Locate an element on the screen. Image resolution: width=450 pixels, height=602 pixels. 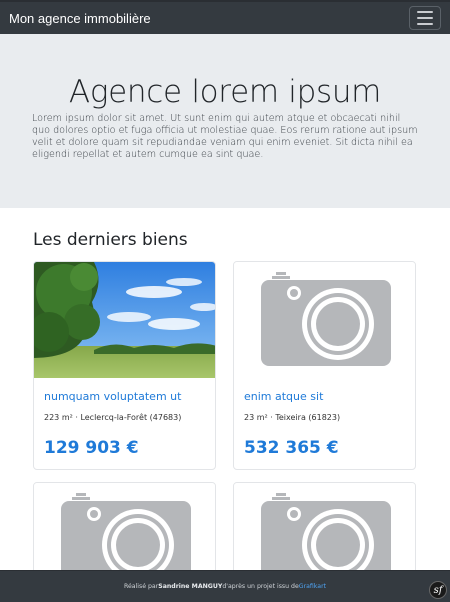
section-title: Les derniers biens is located at coordinates (110, 240).